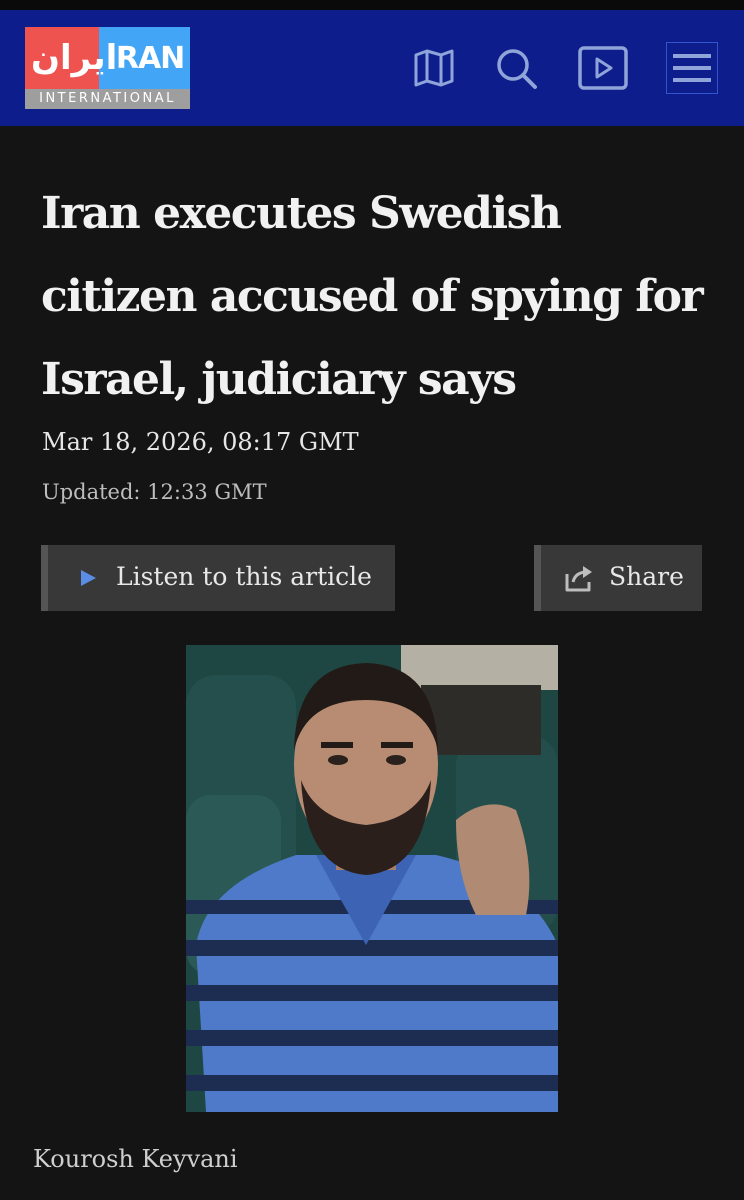 The width and height of the screenshot is (744, 1200). Describe the element at coordinates (434, 68) in the screenshot. I see `map-icon` at that location.